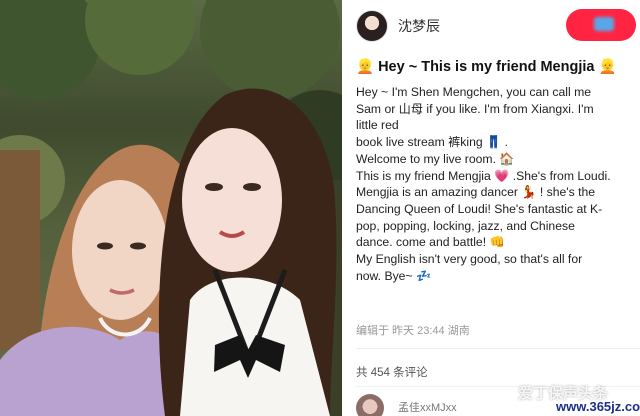  What do you see at coordinates (465, 225) in the screenshot?
I see `body-line: pop, popping, locking, jazz, and Chinese` at bounding box center [465, 225].